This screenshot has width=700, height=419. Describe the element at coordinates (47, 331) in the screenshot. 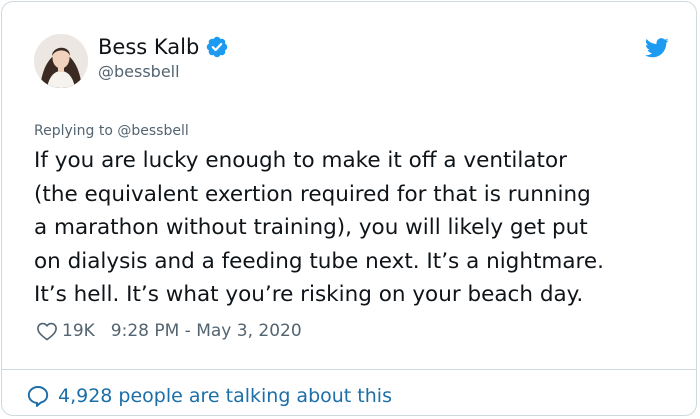

I see `heart-icon` at that location.